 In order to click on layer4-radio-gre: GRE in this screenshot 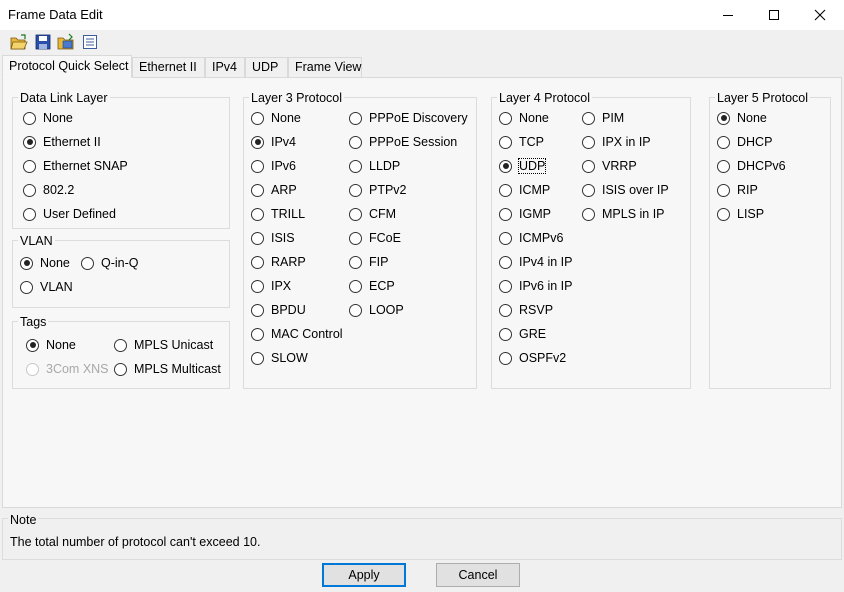, I will do `click(522, 334)`.